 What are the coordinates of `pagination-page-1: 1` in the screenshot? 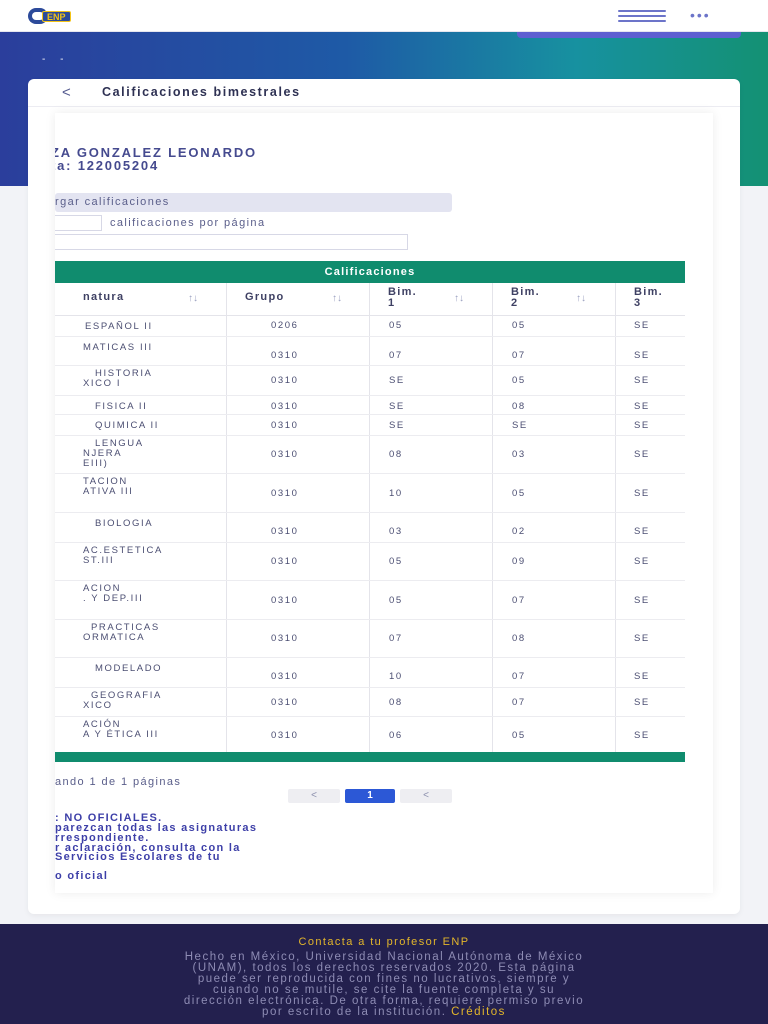 It's located at (370, 796).